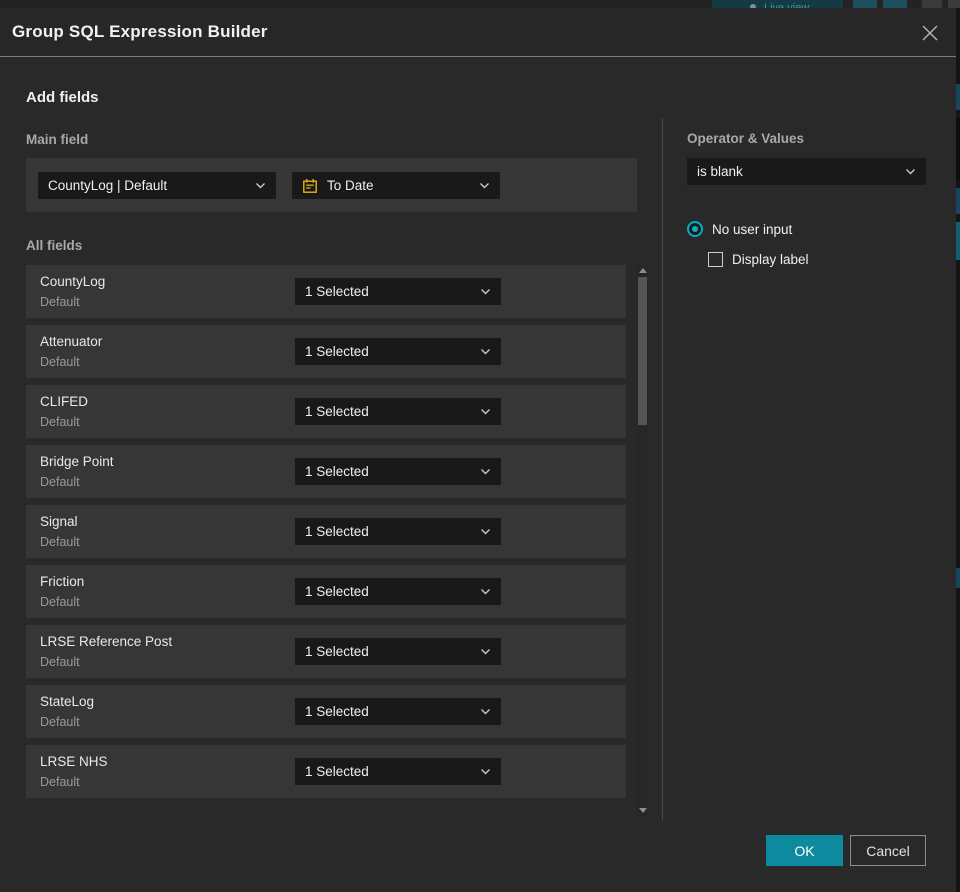 The height and width of the screenshot is (892, 960). I want to click on main-field-container: CountyLog | Default To Date, so click(331, 185).